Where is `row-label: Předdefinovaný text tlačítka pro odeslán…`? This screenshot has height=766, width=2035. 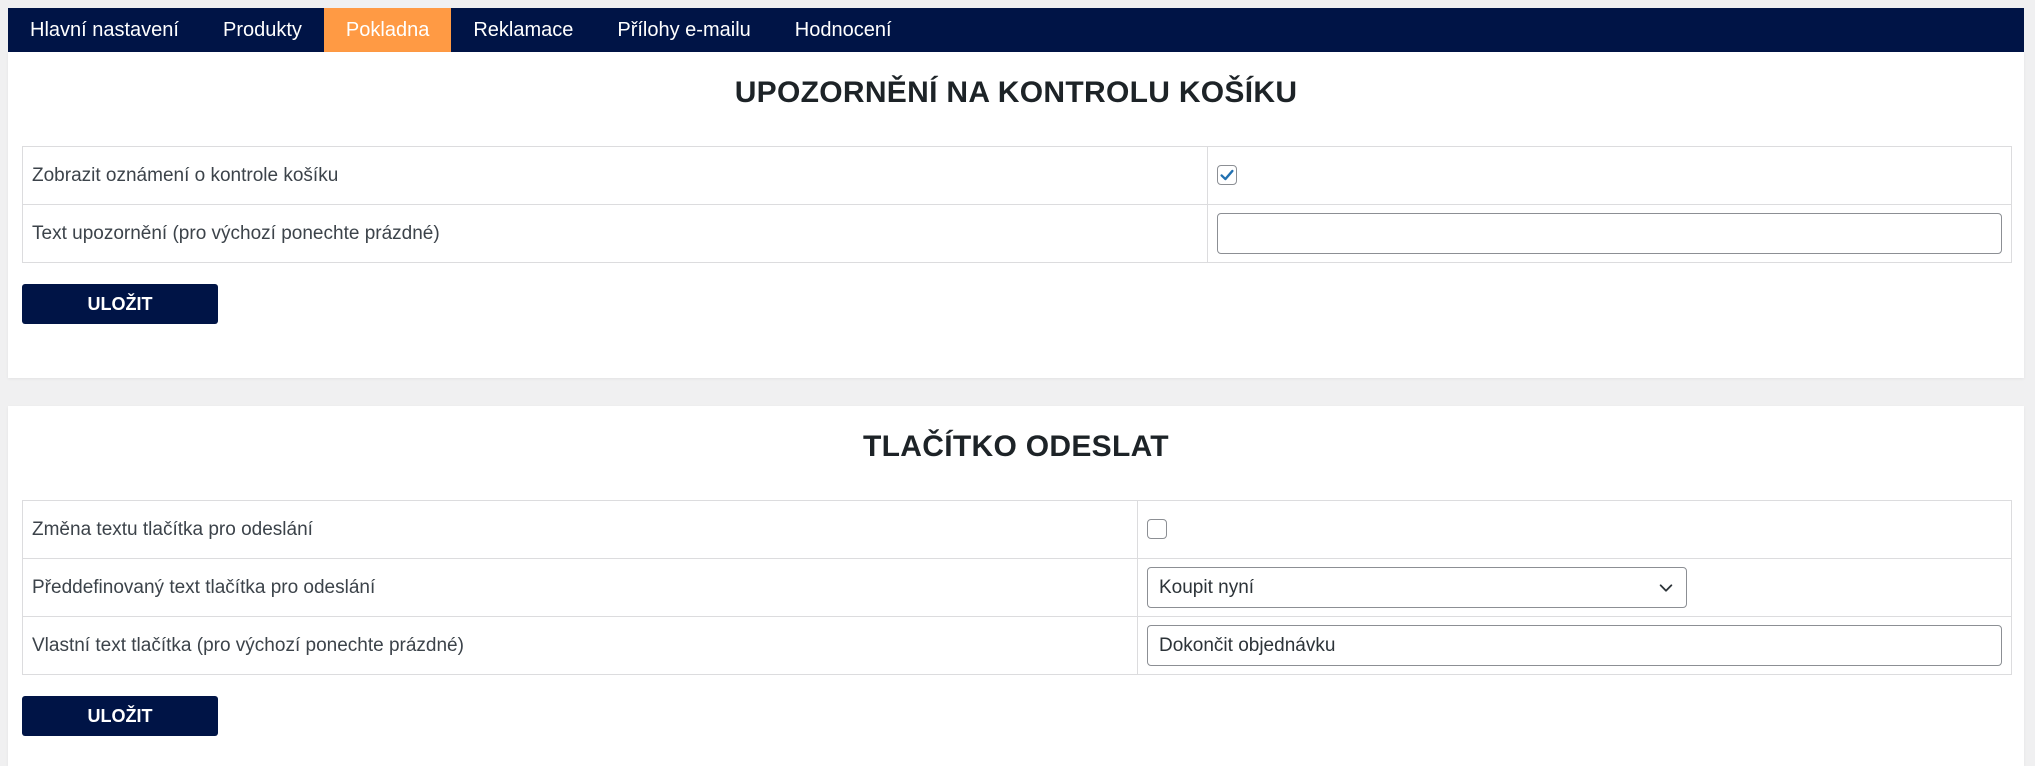
row-label: Předdefinovaný text tlačítka pro odeslán… is located at coordinates (580, 587).